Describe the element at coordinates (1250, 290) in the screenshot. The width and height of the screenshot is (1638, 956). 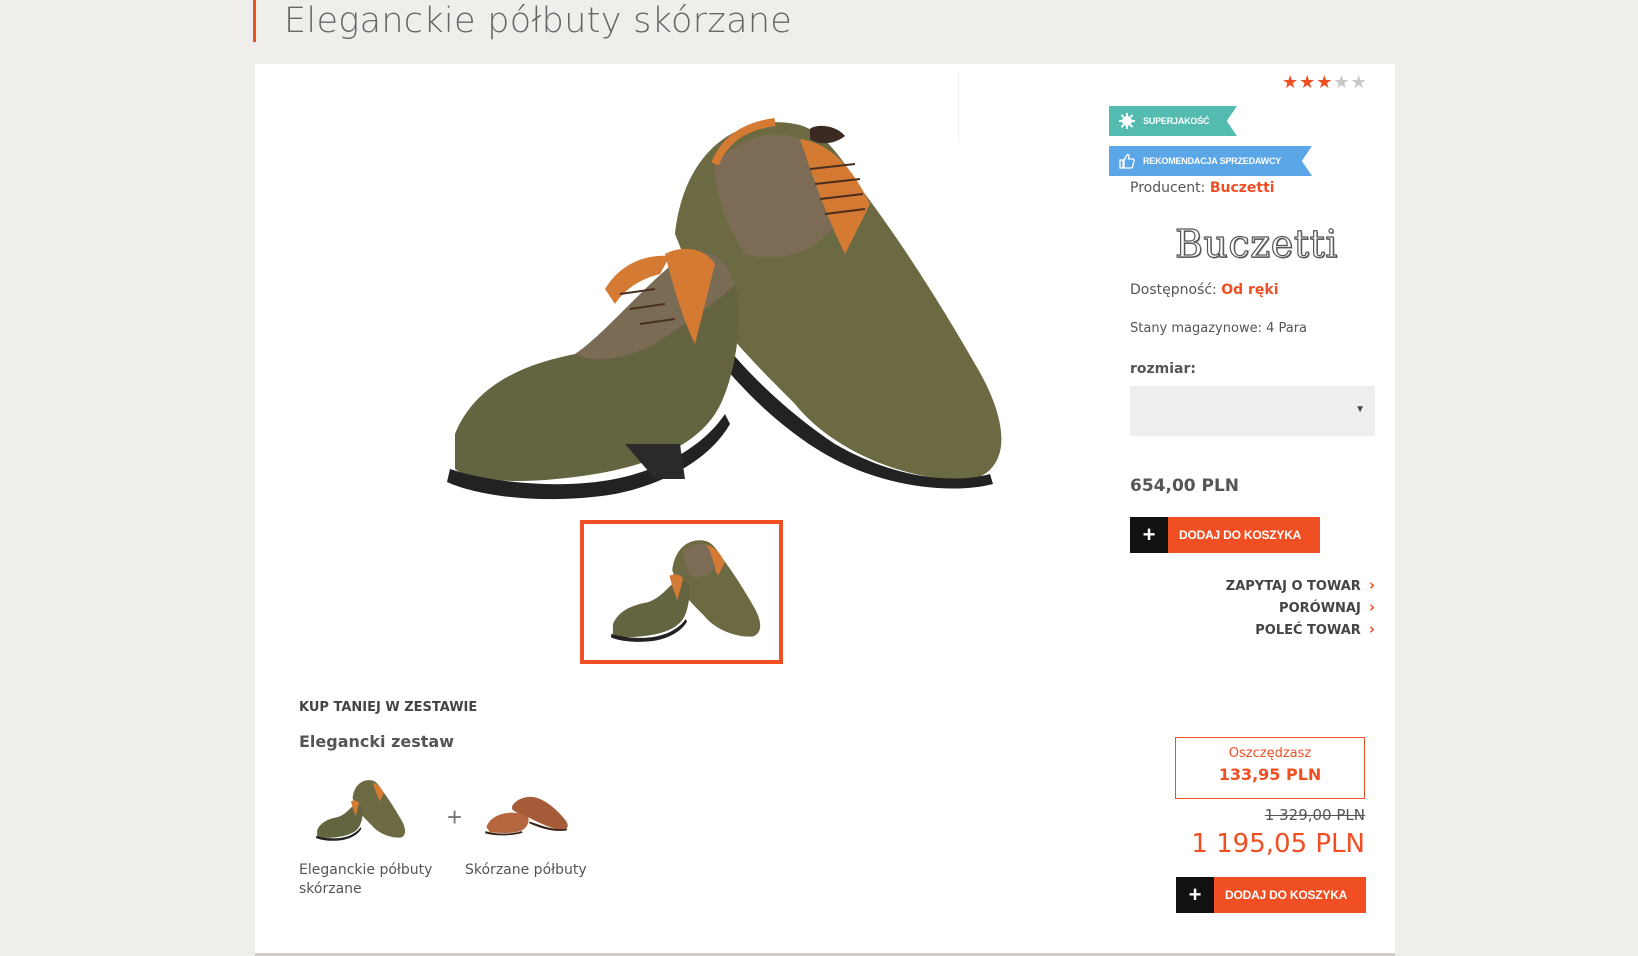
I see `availability-value: Od ręki` at that location.